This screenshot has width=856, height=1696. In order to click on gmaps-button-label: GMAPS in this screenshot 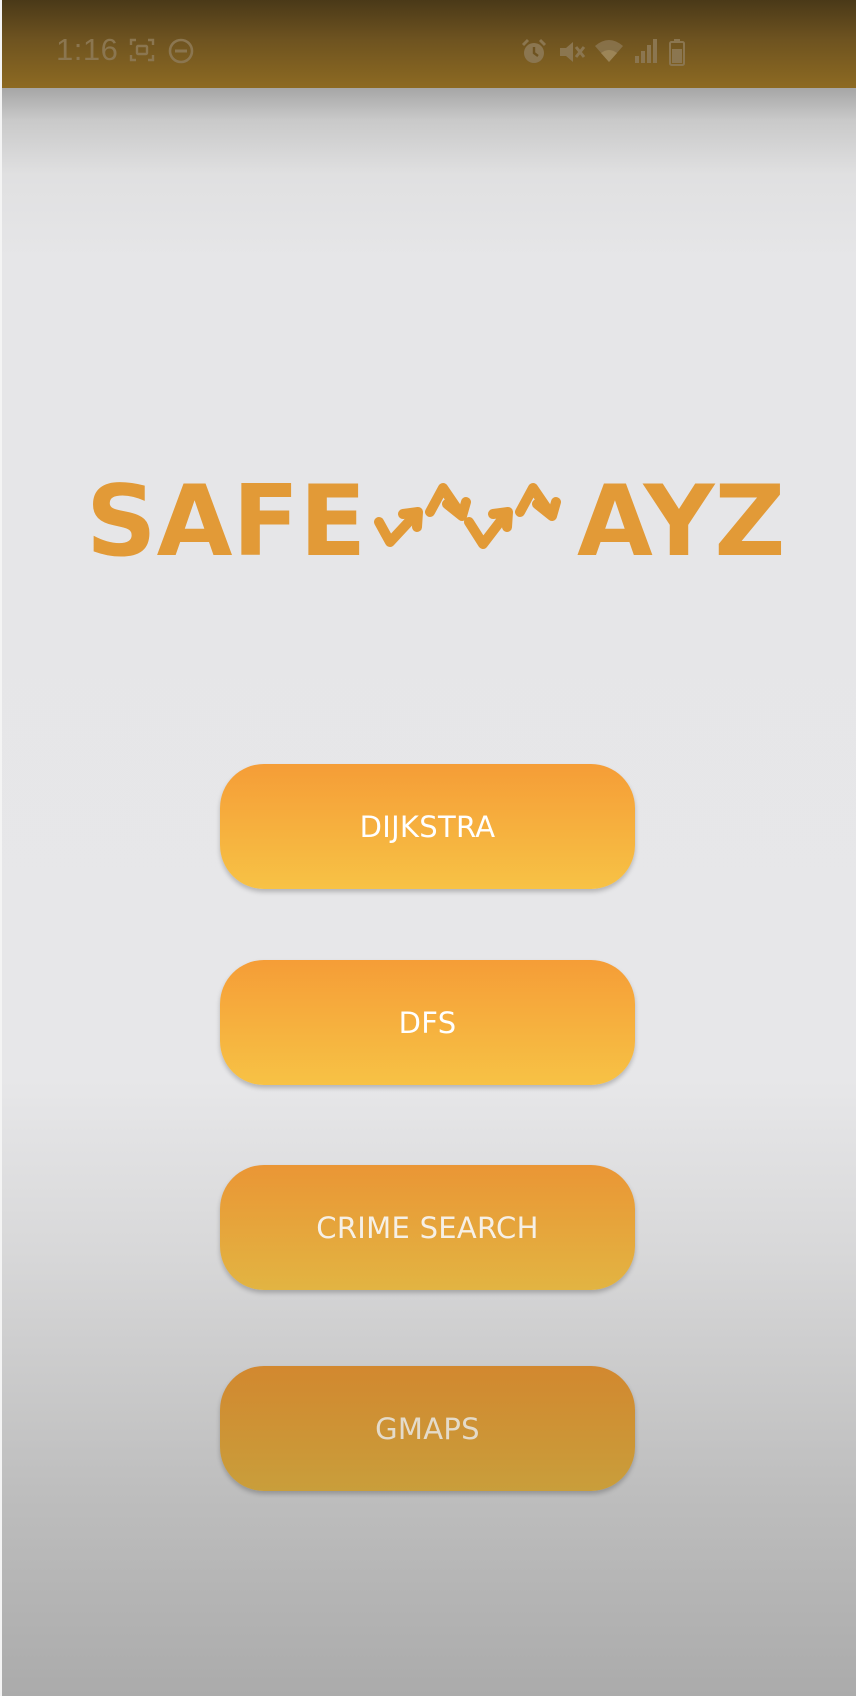, I will do `click(427, 1428)`.